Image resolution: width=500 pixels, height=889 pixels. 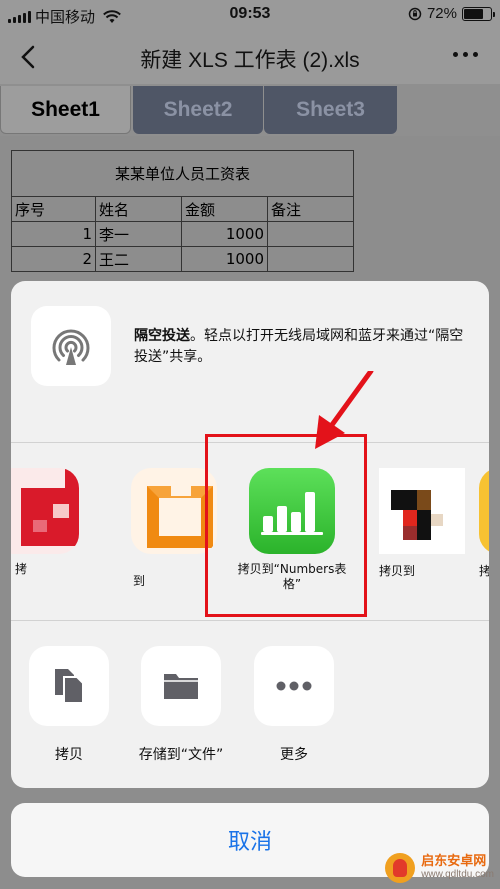 I want to click on header-cell: 姓名, so click(x=138, y=209).